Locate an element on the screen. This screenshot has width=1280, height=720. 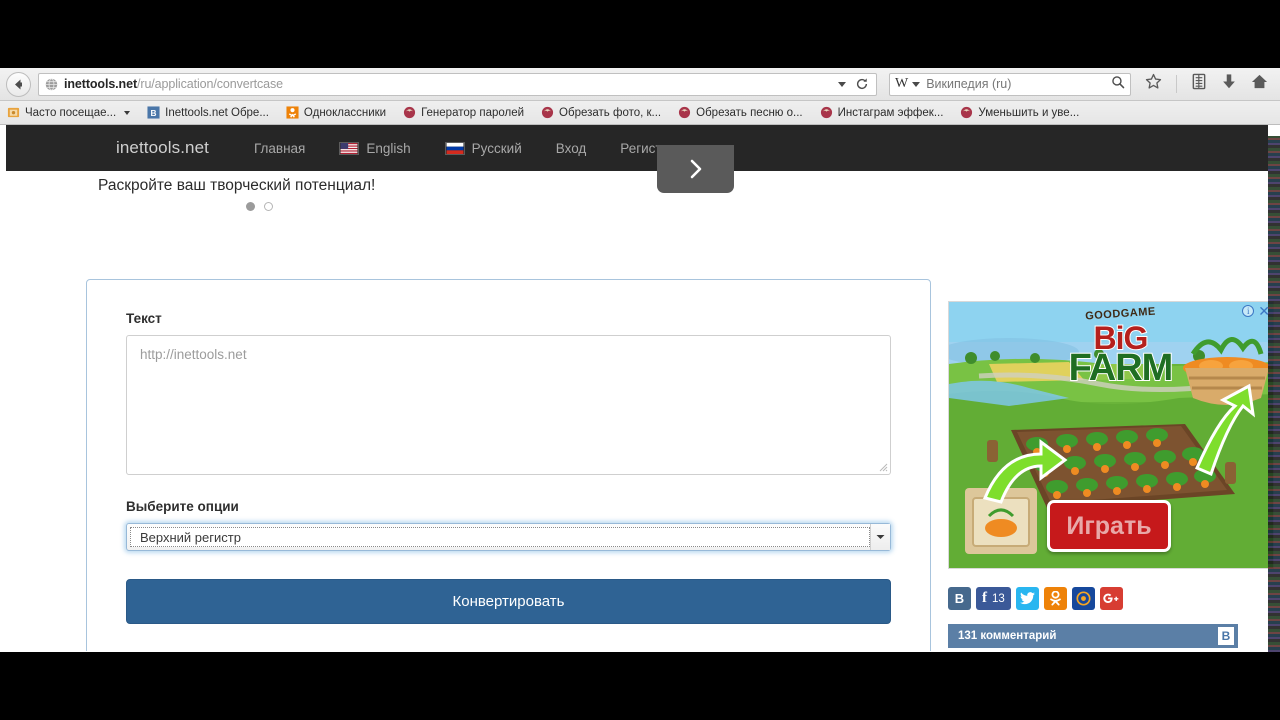
bookmark-item: Генератор паролей is located at coordinates (468, 112).